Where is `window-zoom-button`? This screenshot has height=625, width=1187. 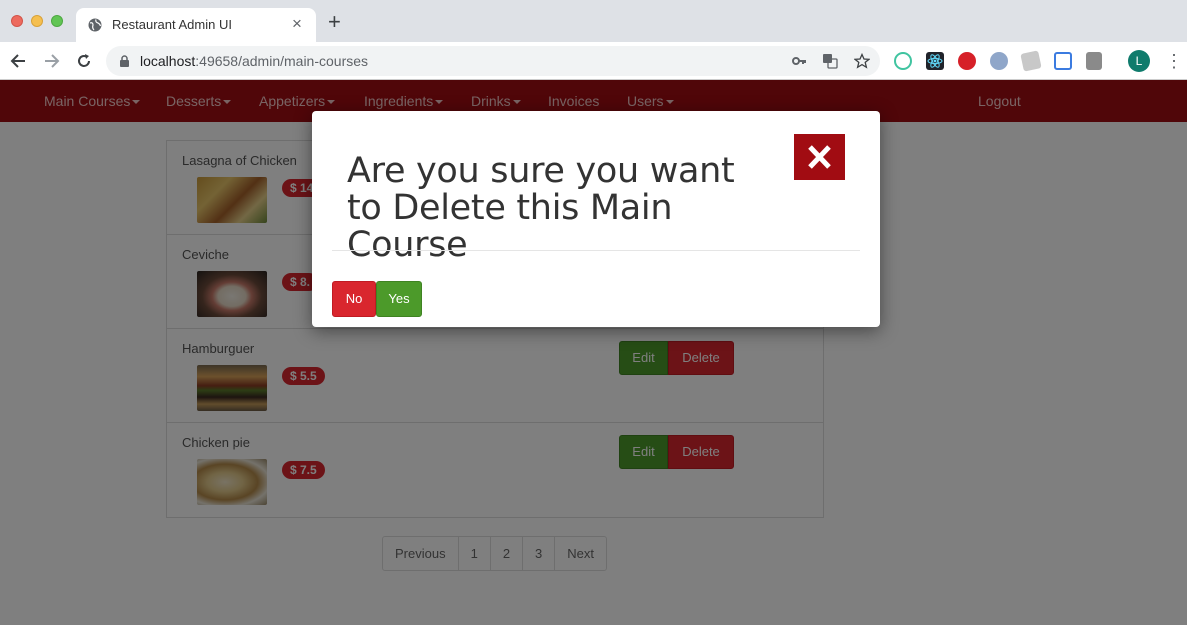 window-zoom-button is located at coordinates (57, 21).